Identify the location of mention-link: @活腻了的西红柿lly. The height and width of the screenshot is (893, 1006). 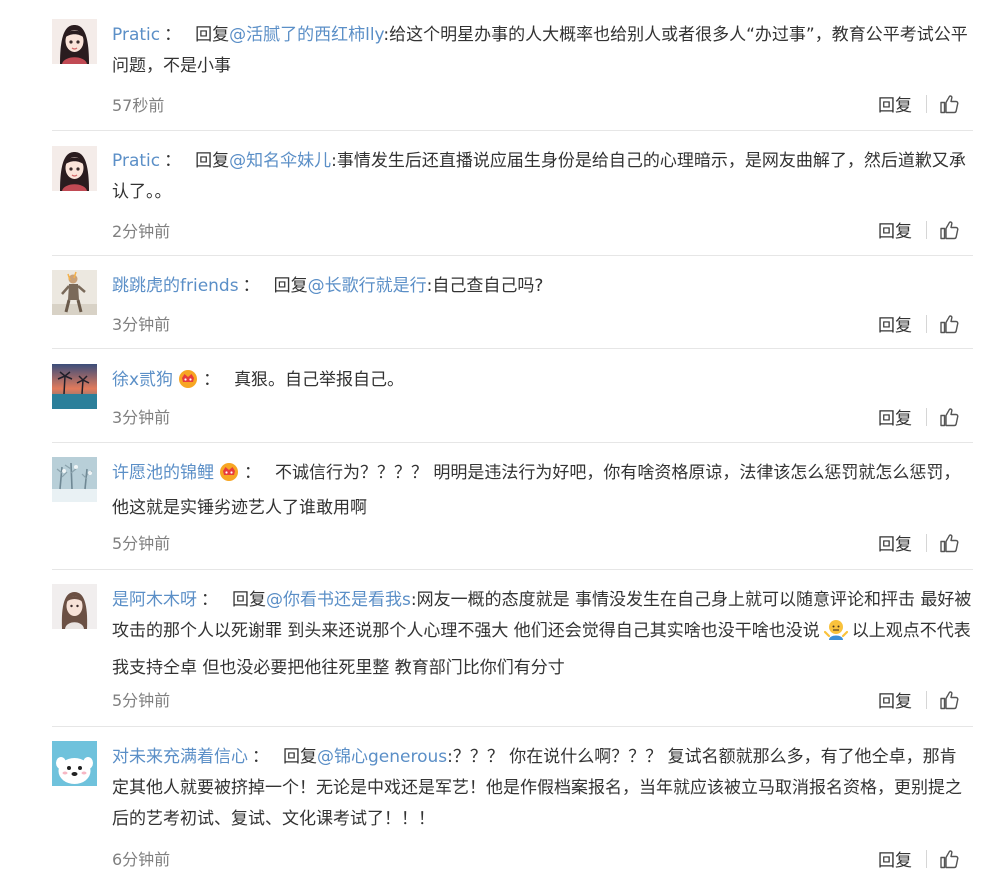
(306, 35).